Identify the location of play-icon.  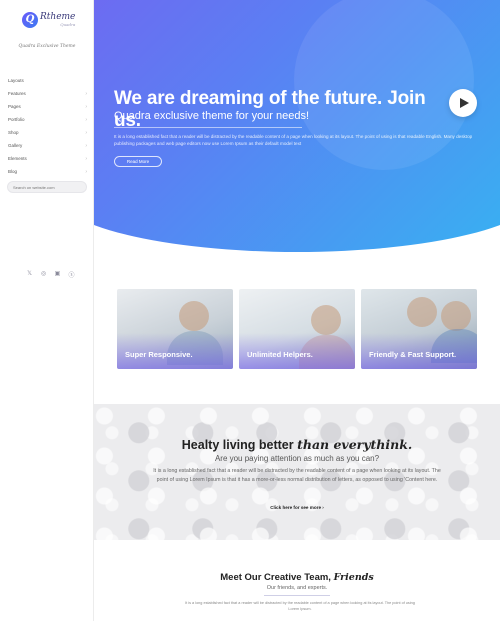
(464, 103).